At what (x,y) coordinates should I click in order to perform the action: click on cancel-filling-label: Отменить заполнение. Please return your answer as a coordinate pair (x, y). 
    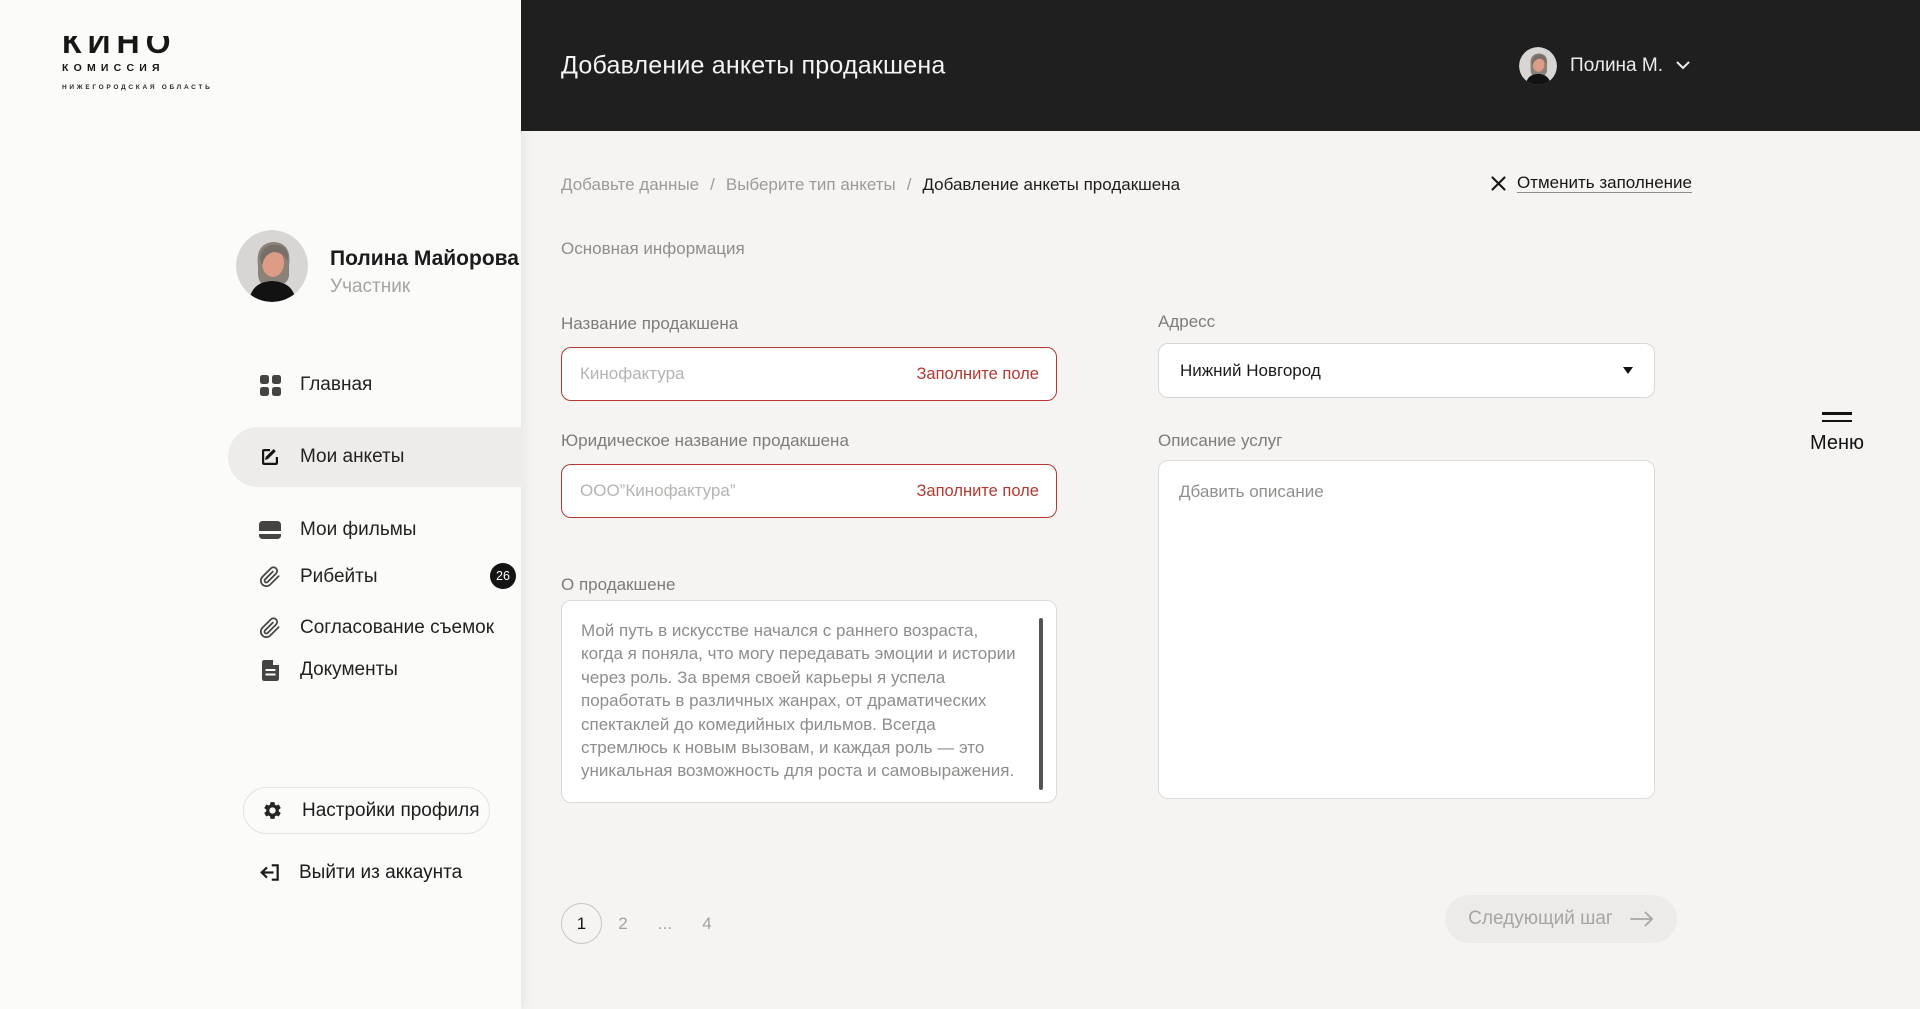
    Looking at the image, I should click on (1604, 182).